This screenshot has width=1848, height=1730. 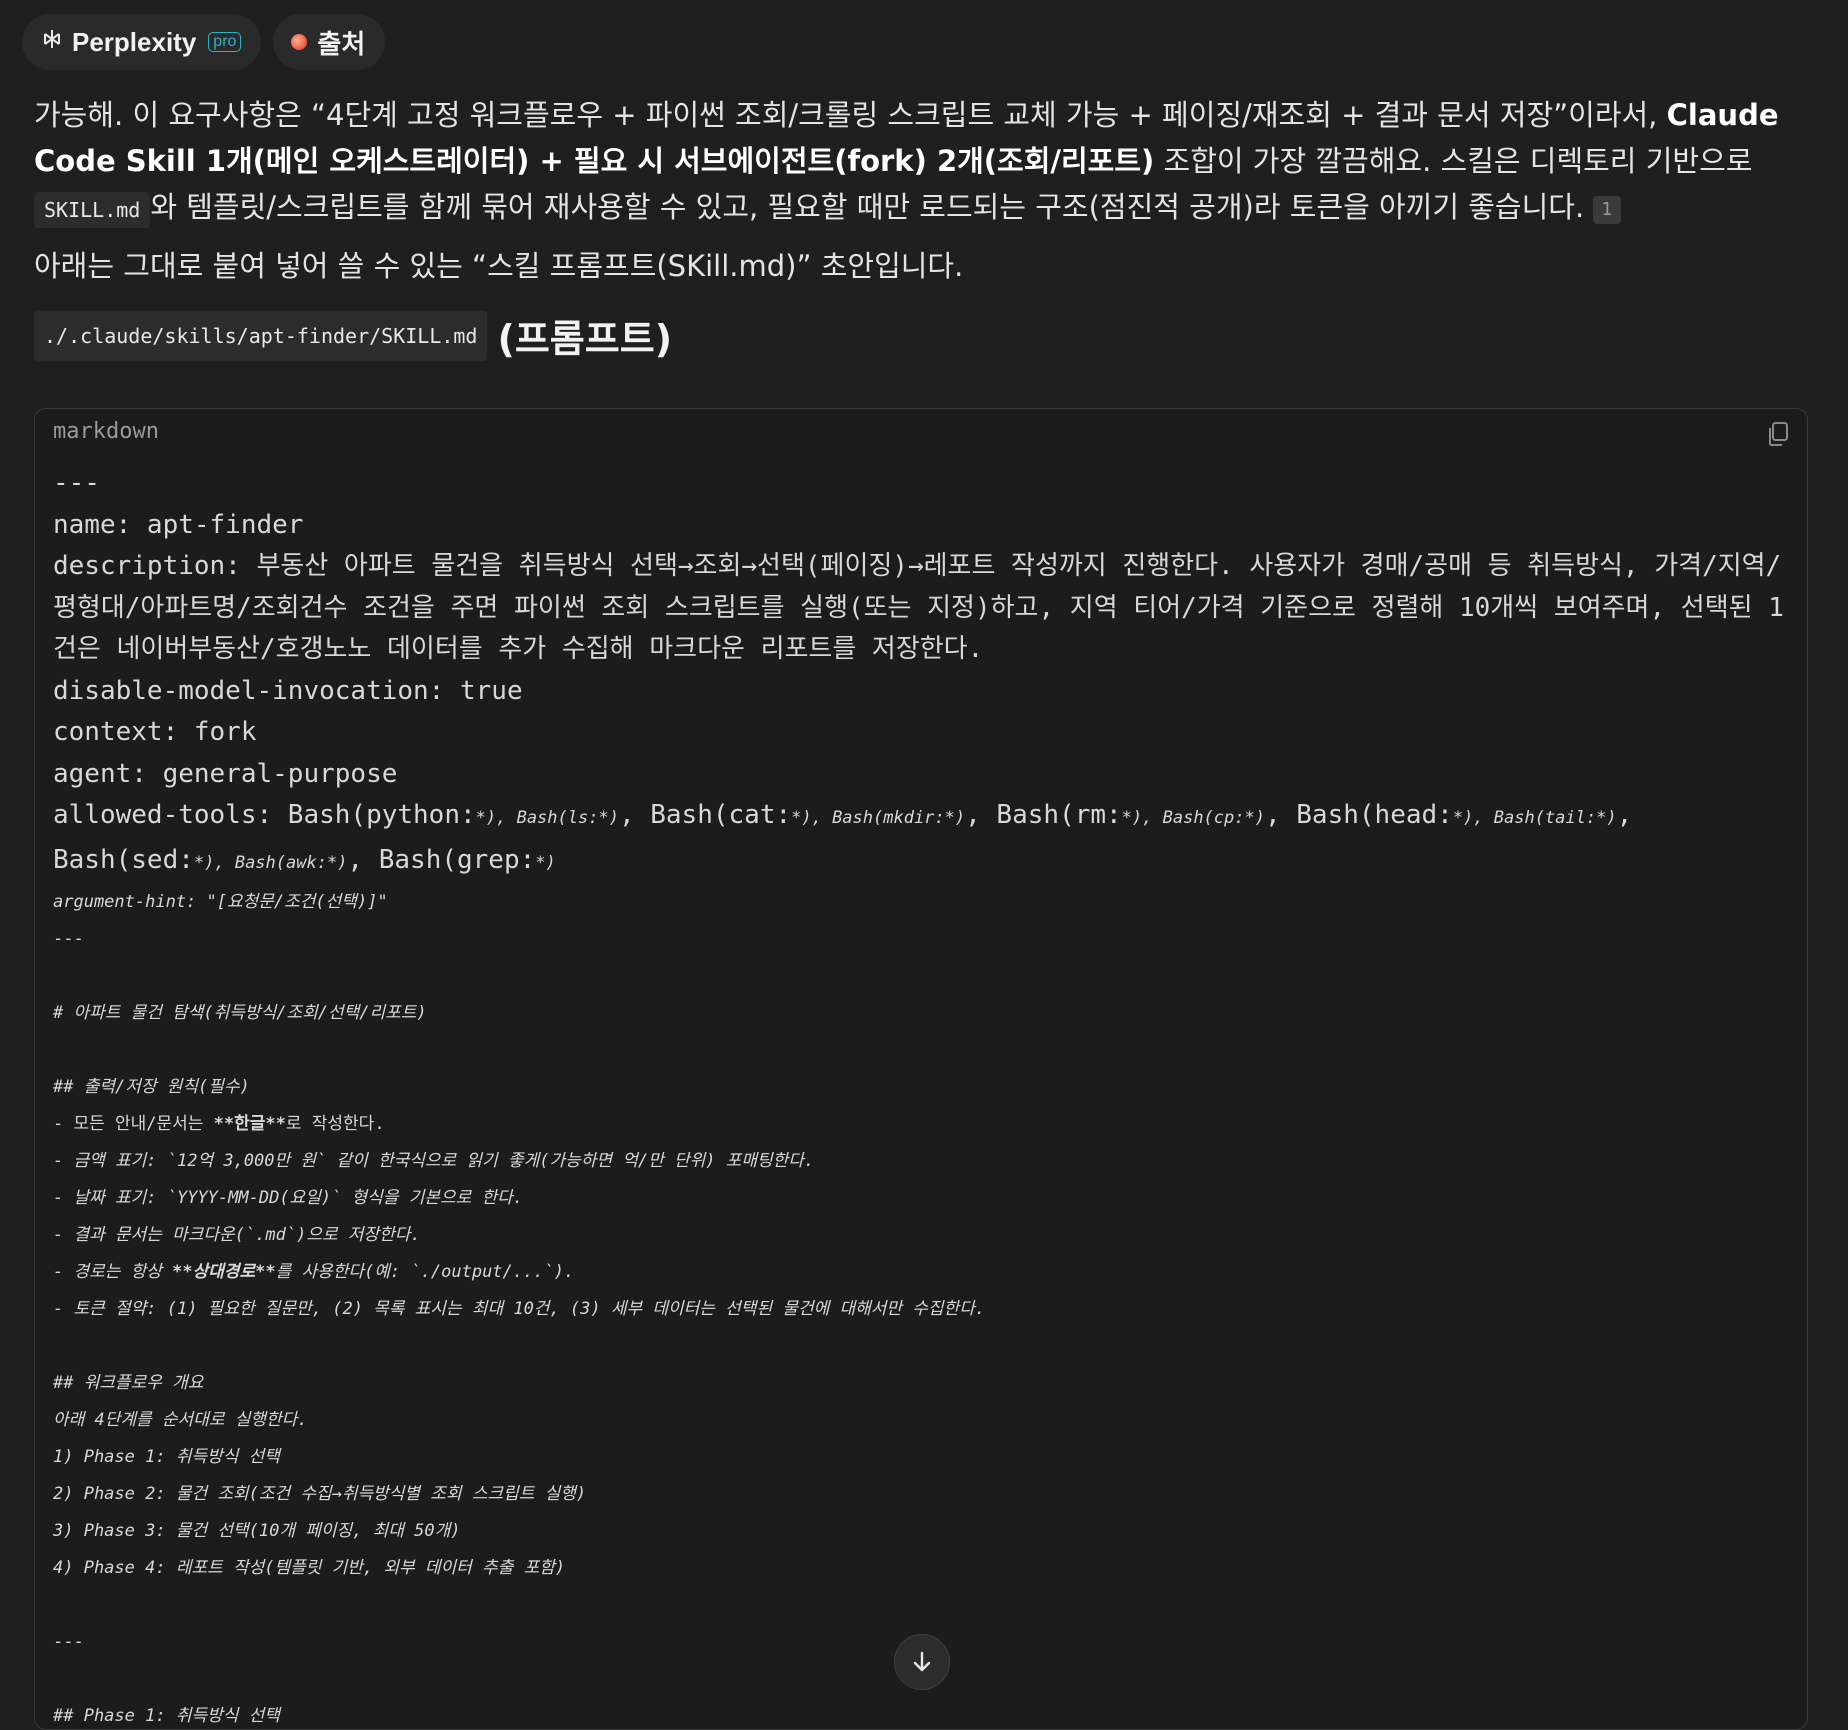 I want to click on heading-path-code: ./.claude/skills/apt-finder/SKILL.md, so click(x=261, y=335).